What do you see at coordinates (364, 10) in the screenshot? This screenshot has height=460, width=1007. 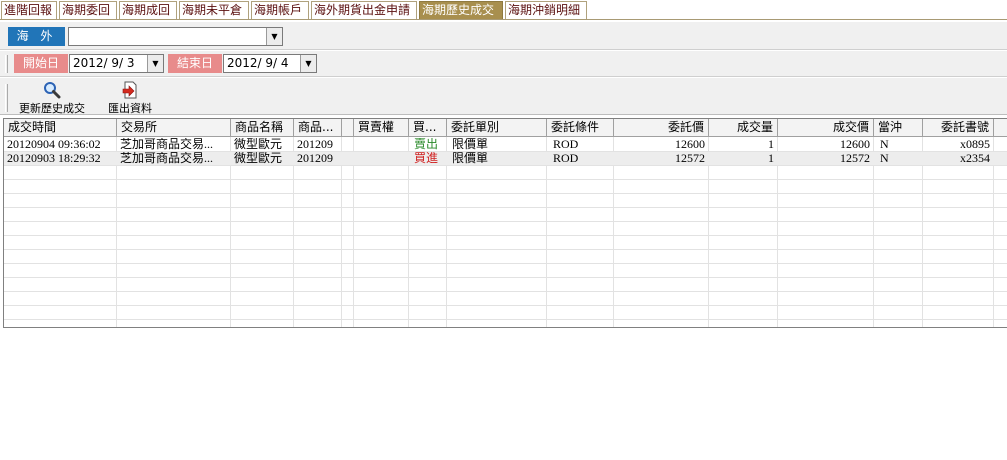 I see `tab-overseas-withdrawal: 海外期貨出金申請` at bounding box center [364, 10].